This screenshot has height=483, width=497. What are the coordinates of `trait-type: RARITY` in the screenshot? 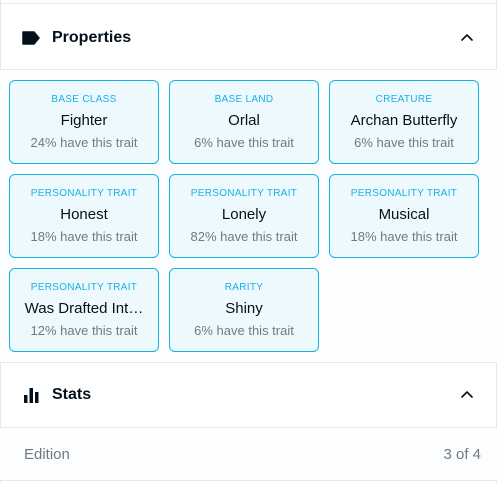 It's located at (244, 287).